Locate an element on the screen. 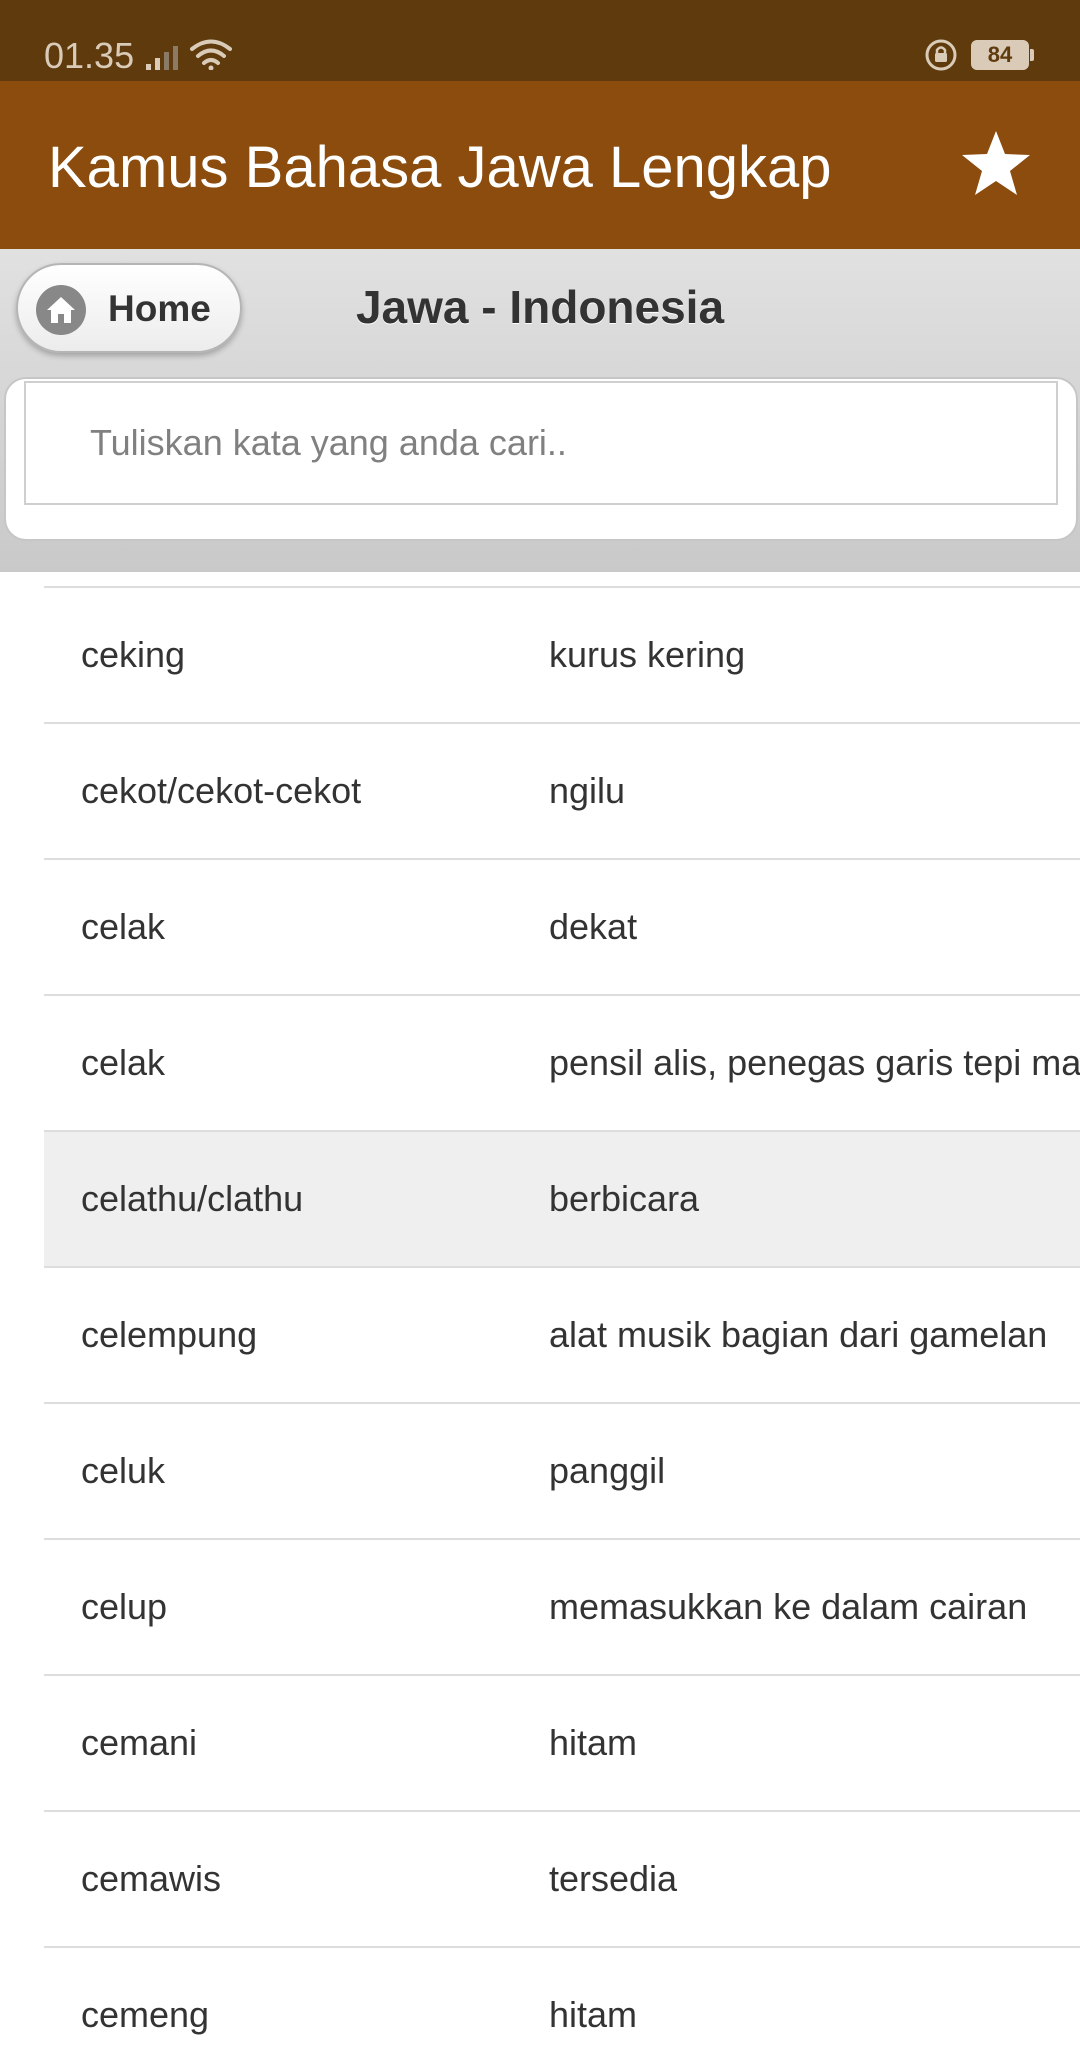  app-title: Kamus Bahasa Jawa Lengkap is located at coordinates (440, 167).